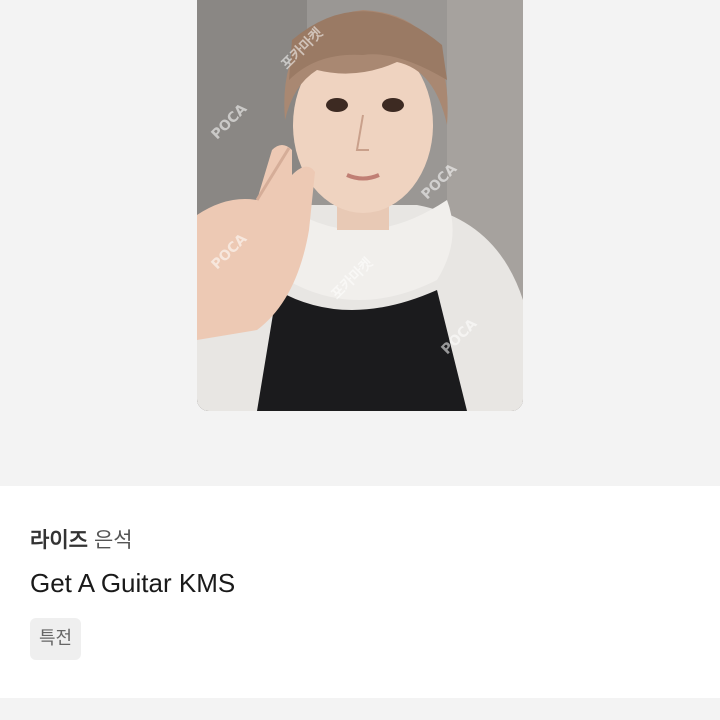  I want to click on artist-line: 라이즈 은석, so click(81, 540).